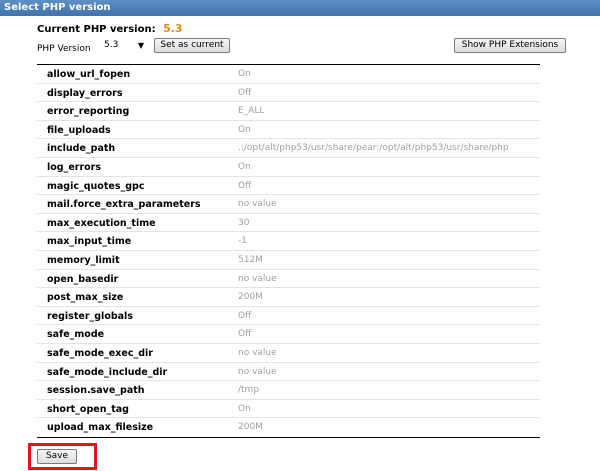 The image size is (600, 471). What do you see at coordinates (83, 260) in the screenshot?
I see `option-name: memory_limit` at bounding box center [83, 260].